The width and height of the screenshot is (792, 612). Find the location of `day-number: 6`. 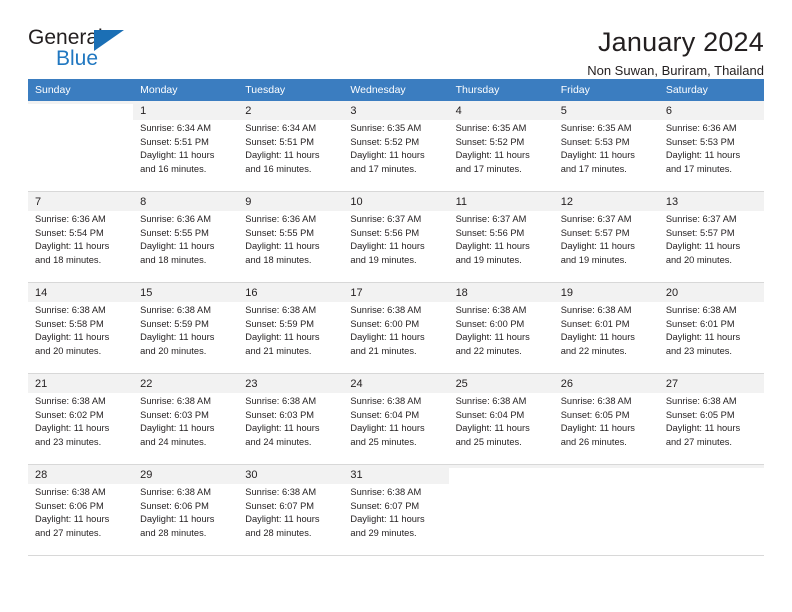

day-number: 6 is located at coordinates (711, 110).